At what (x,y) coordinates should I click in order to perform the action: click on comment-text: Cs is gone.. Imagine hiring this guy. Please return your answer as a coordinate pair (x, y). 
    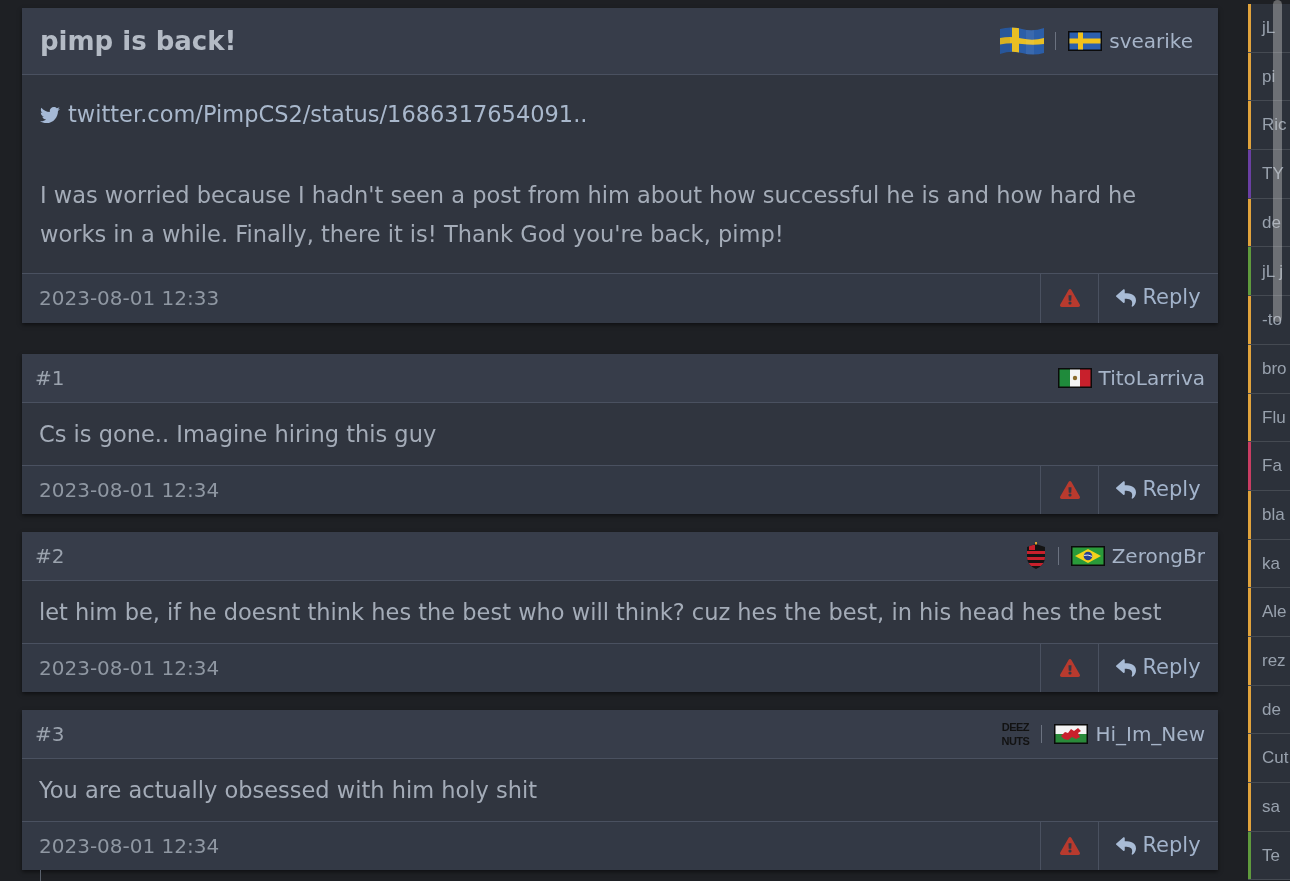
    Looking at the image, I should click on (238, 434).